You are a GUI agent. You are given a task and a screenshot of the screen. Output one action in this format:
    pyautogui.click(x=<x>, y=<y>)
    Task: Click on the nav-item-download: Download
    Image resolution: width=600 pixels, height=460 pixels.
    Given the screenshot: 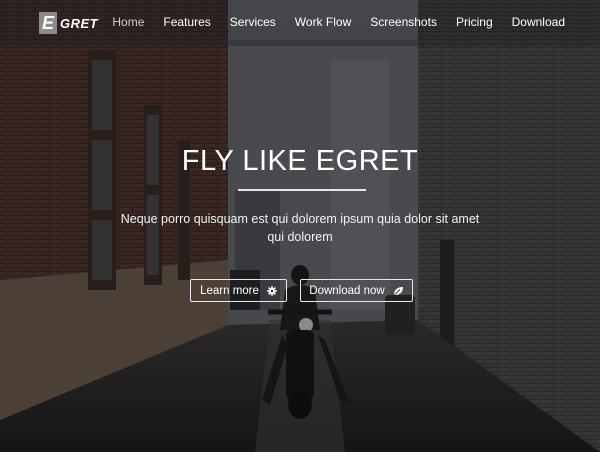 What is the action you would take?
    pyautogui.click(x=538, y=22)
    